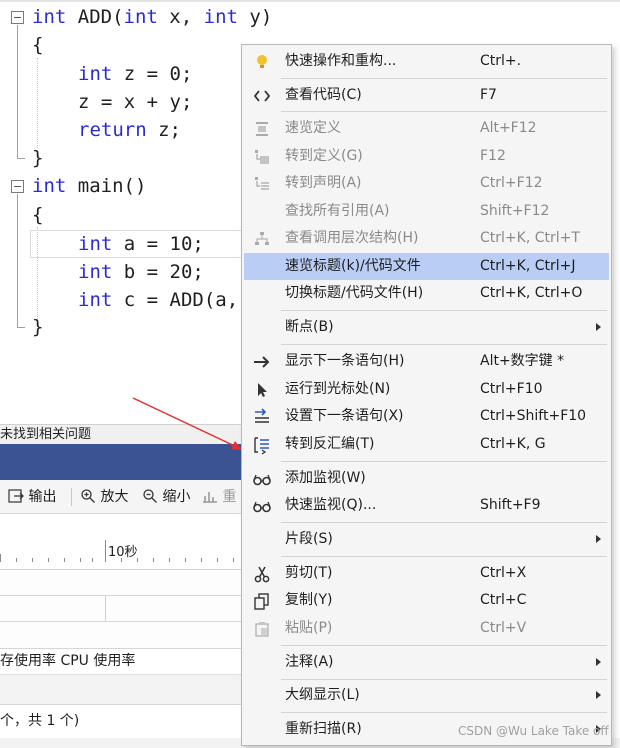 This screenshot has height=748, width=620. Describe the element at coordinates (125, 542) in the screenshot. I see `timeline-ruler: 10秒` at that location.